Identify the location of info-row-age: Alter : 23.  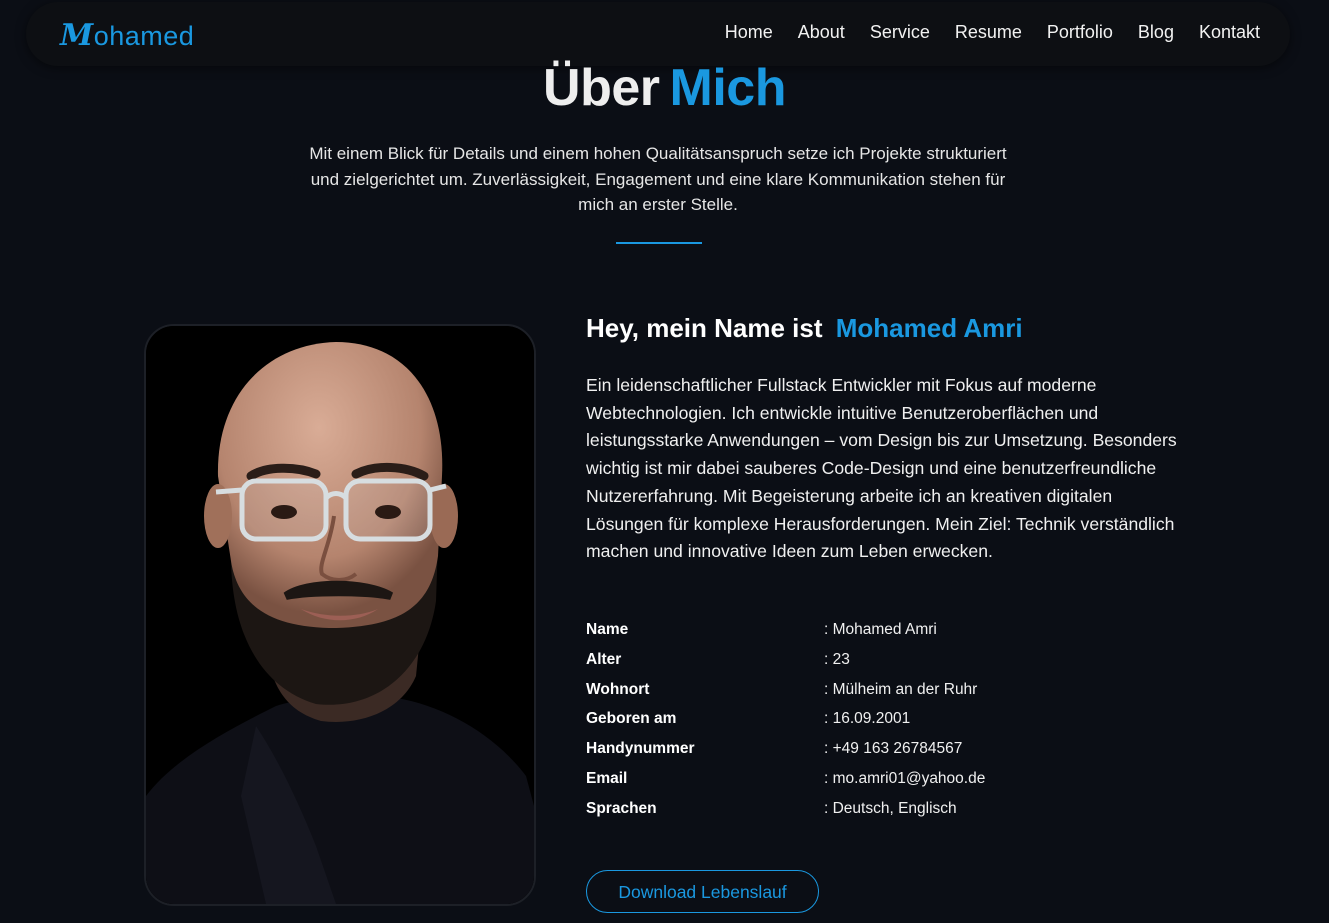
(886, 662).